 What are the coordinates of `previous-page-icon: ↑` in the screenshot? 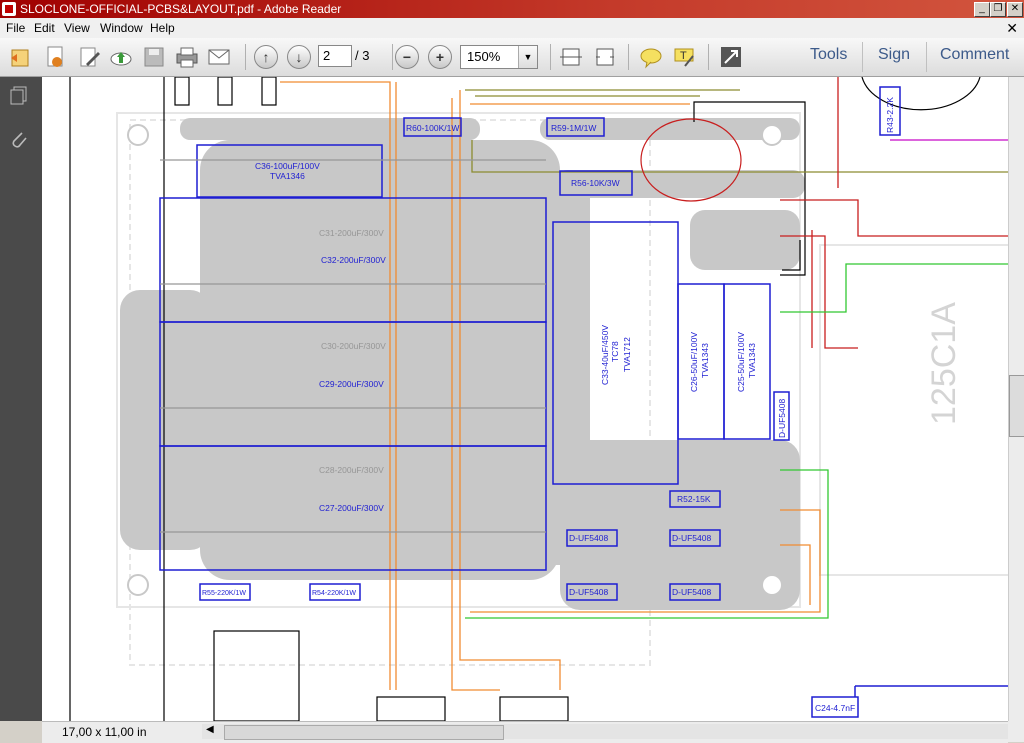 It's located at (266, 57).